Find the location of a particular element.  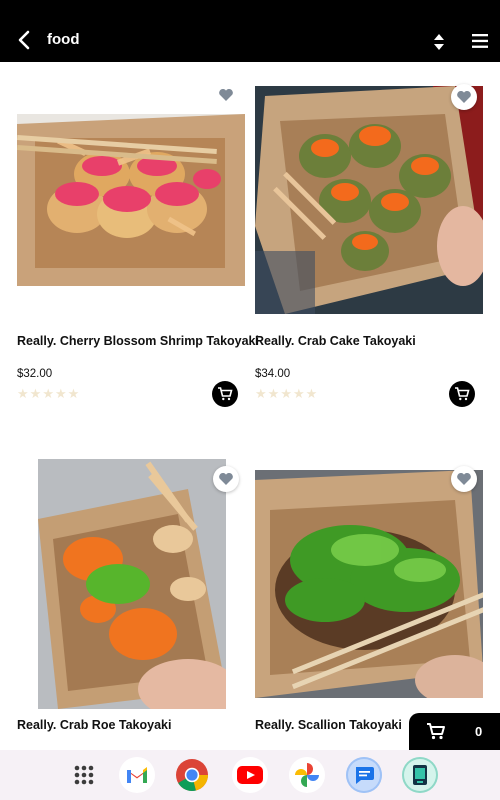

photos-icon is located at coordinates (307, 775).